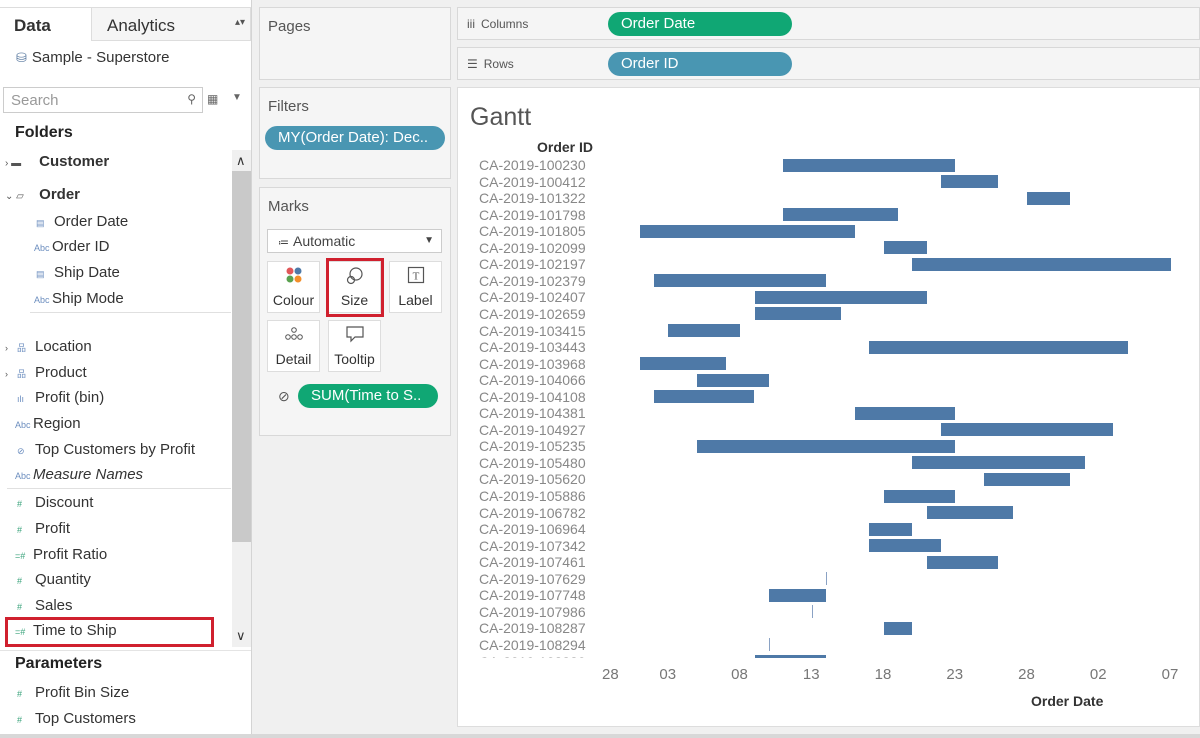 The height and width of the screenshot is (738, 1200). Describe the element at coordinates (828, 23) in the screenshot. I see `columns-shelf: iii Columns` at that location.